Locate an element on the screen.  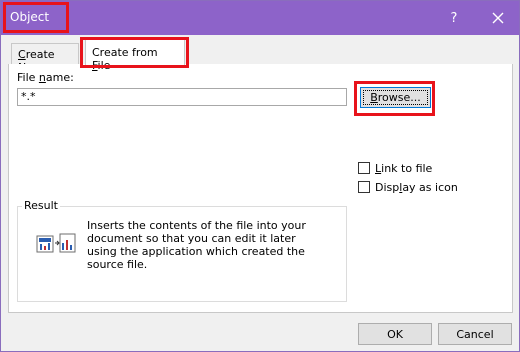
file-name-input: *.* is located at coordinates (182, 97).